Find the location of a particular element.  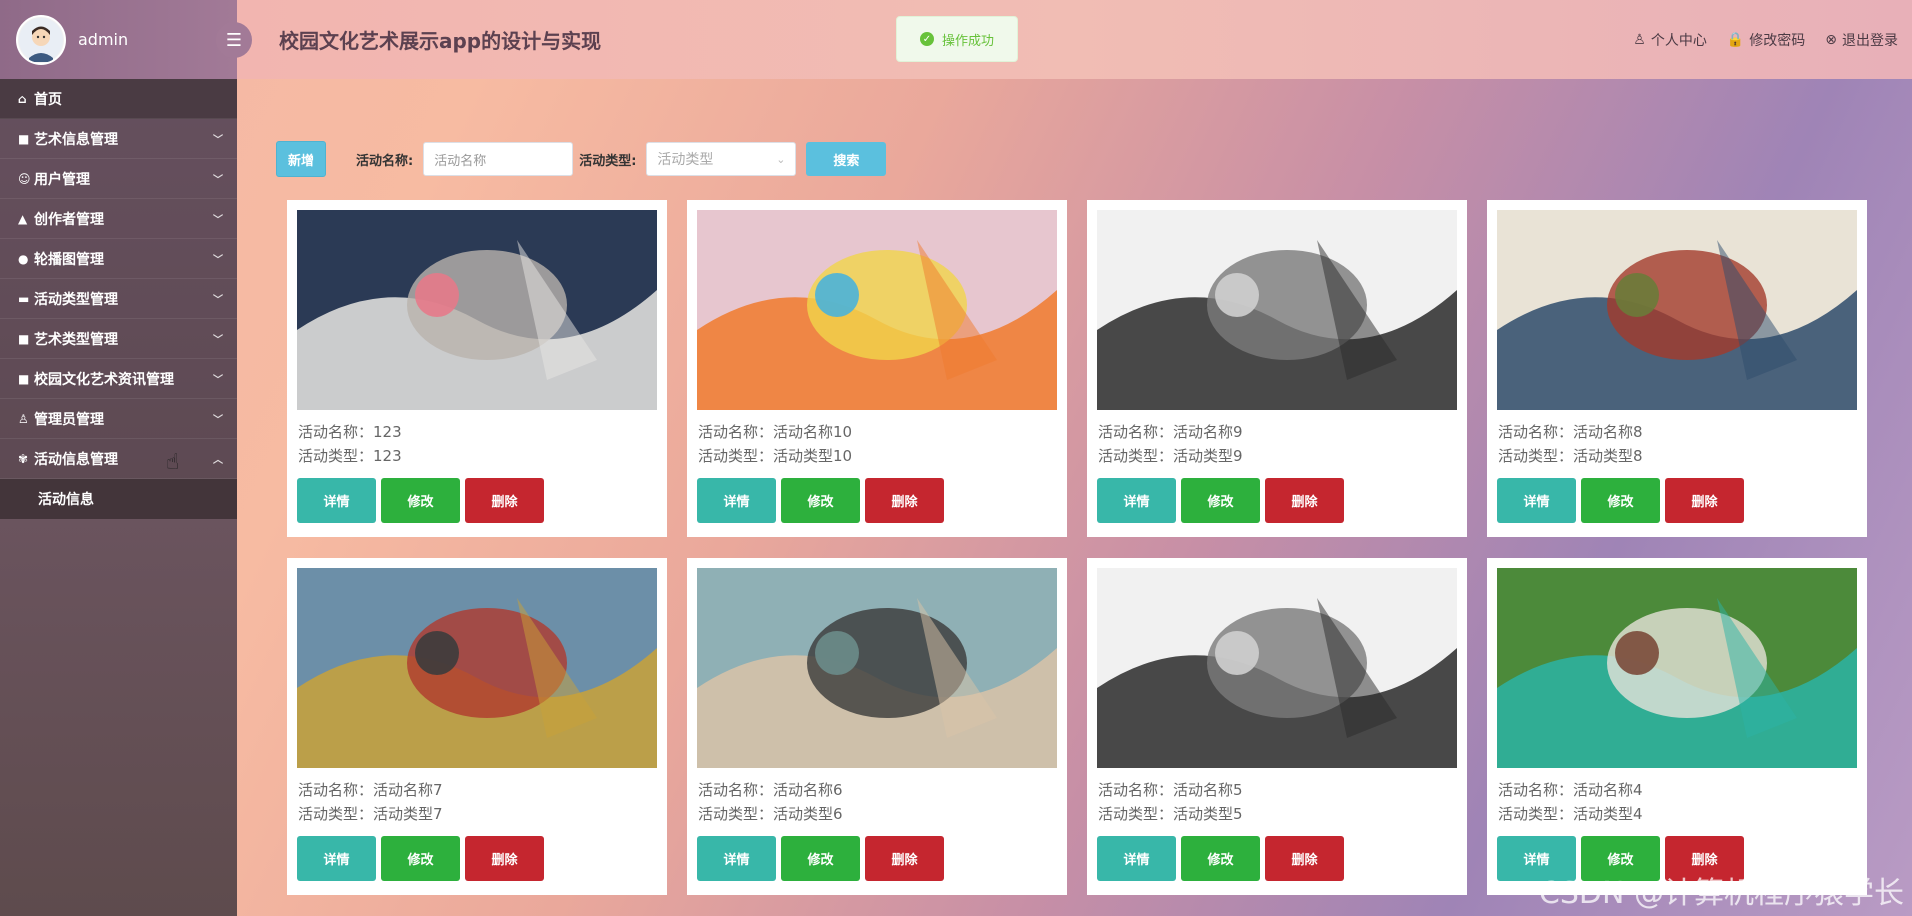

artist-girl-painting-image is located at coordinates (477, 668).